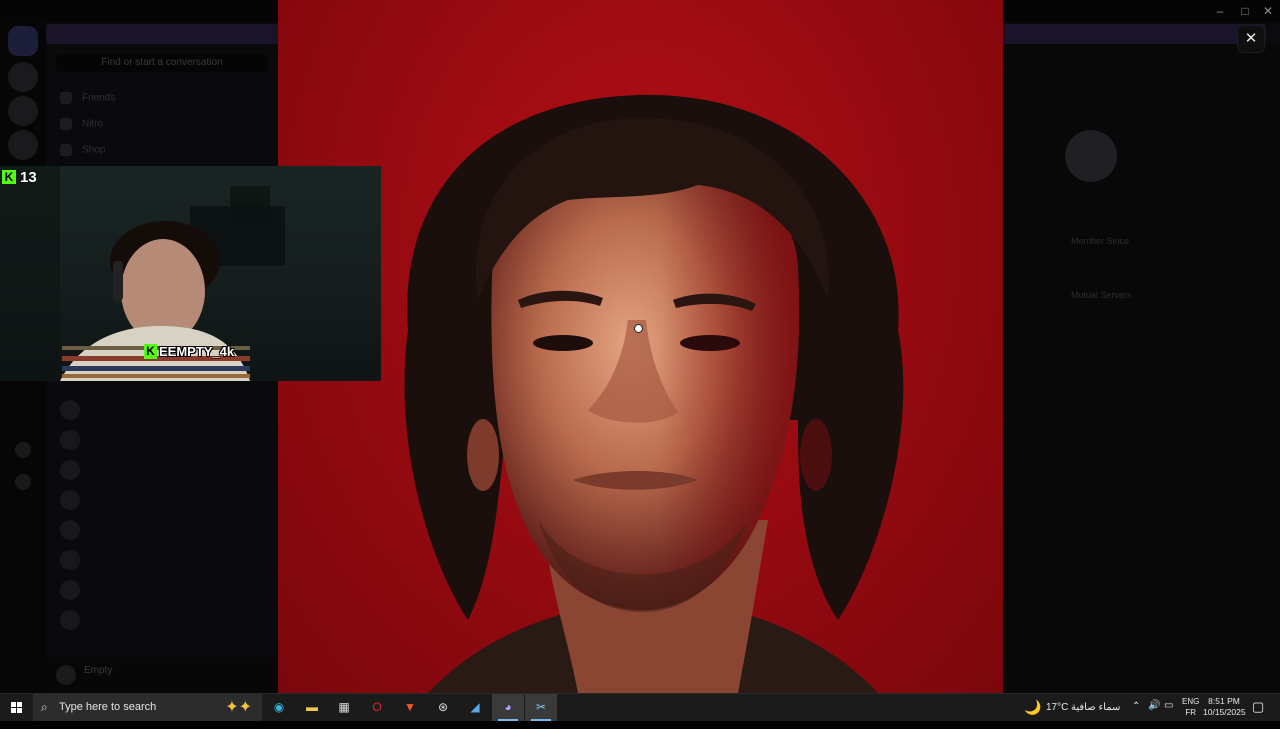 The height and width of the screenshot is (729, 1280). I want to click on minimize-icon: –, so click(1220, 11).